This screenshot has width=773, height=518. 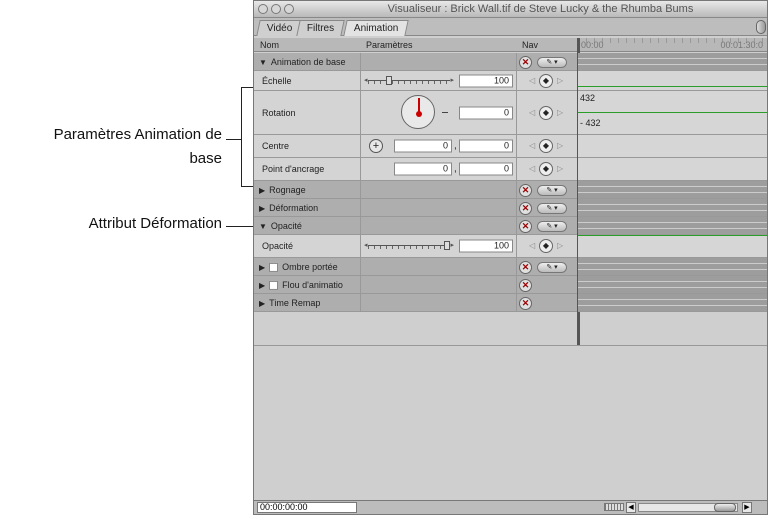 I want to click on column-name: Nom, so click(x=270, y=45).